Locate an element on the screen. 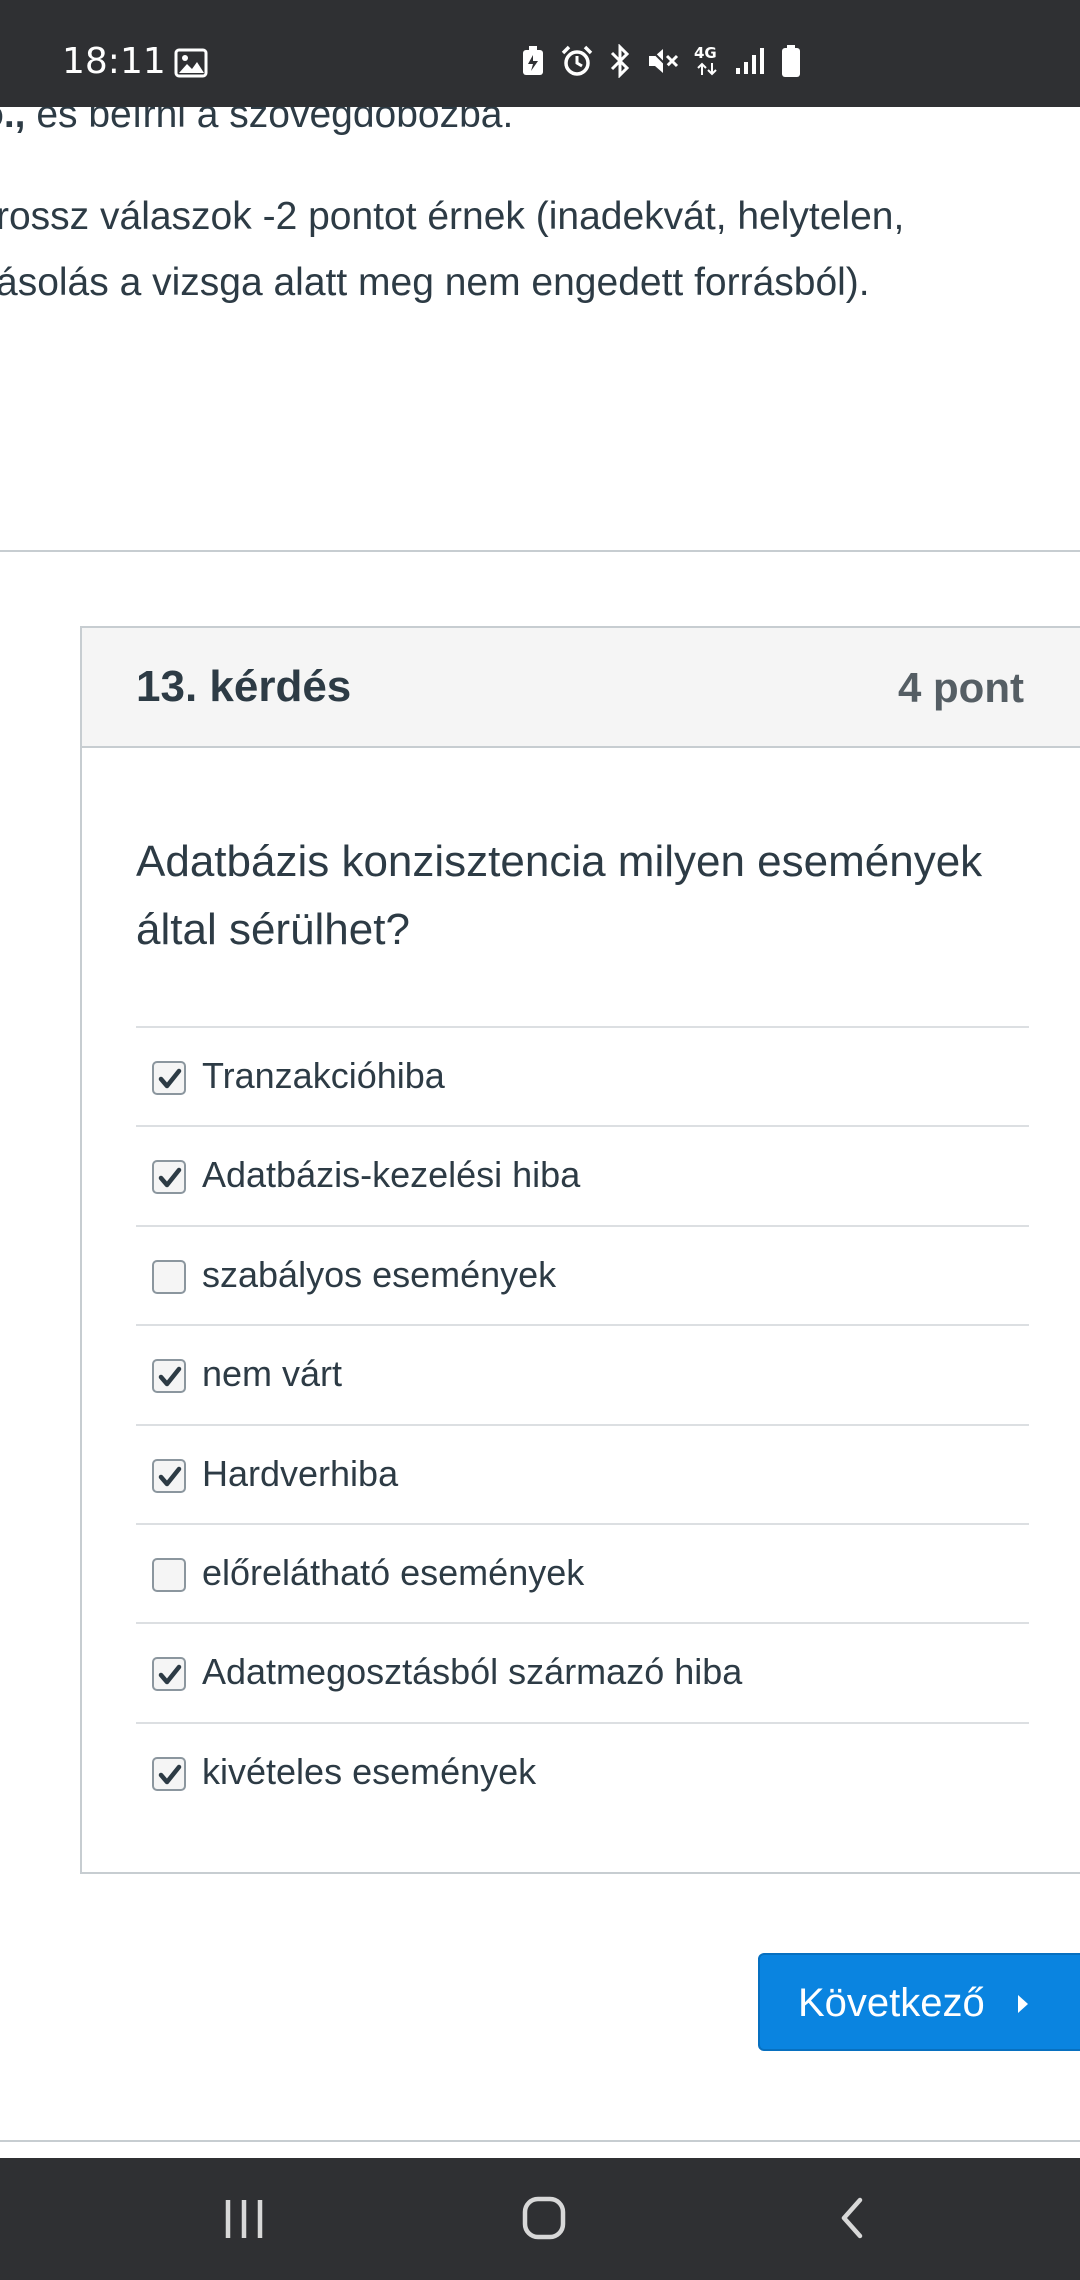 The height and width of the screenshot is (2280, 1080). answer-label: Tranzakcióhiba is located at coordinates (323, 1075).